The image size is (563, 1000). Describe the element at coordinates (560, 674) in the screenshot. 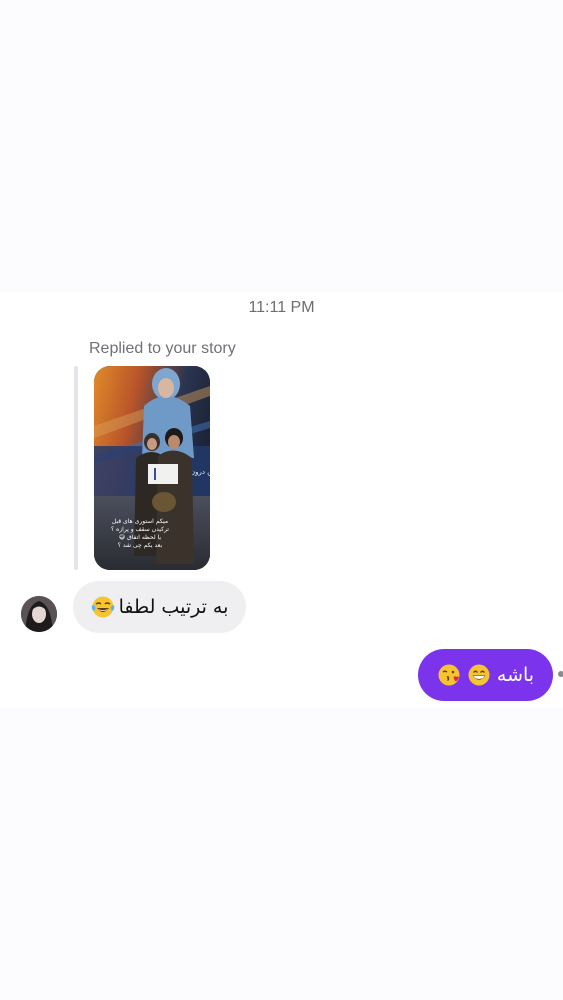

I see `seen-indicator` at that location.